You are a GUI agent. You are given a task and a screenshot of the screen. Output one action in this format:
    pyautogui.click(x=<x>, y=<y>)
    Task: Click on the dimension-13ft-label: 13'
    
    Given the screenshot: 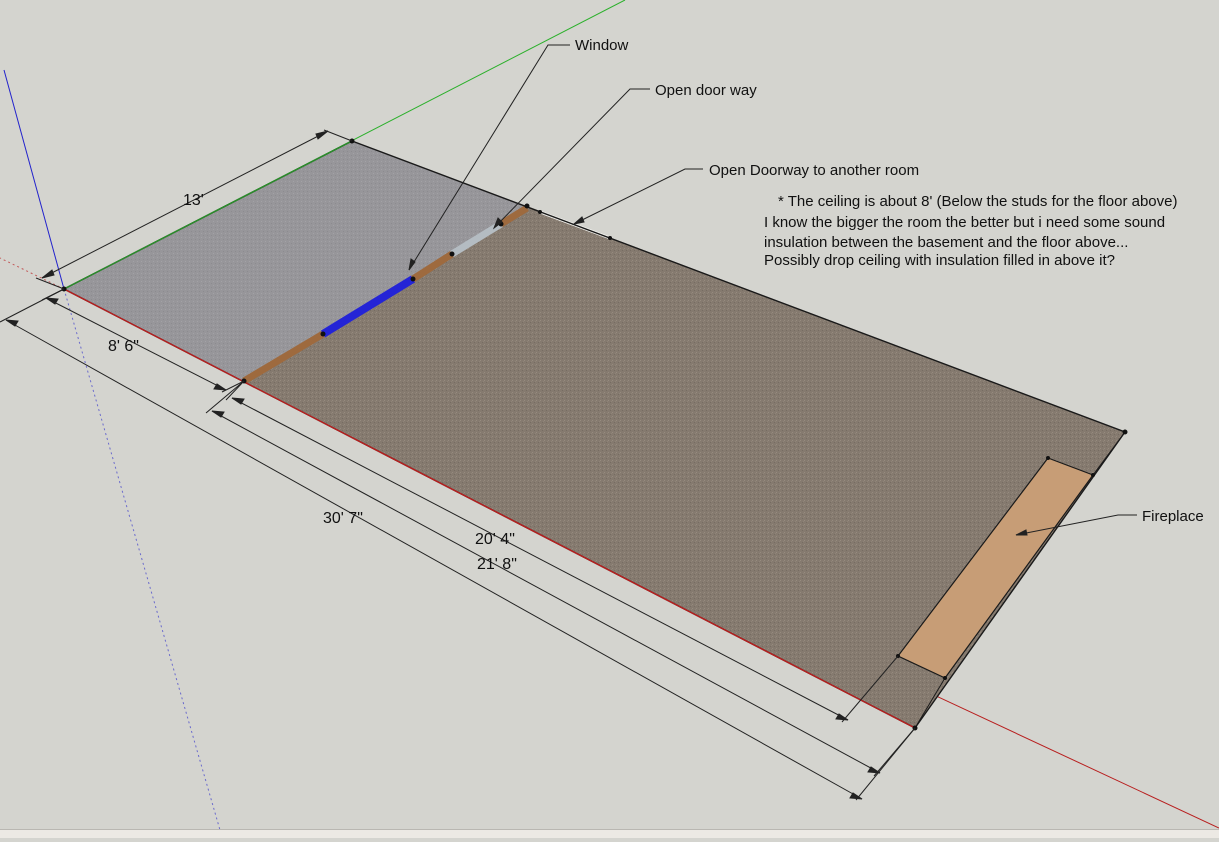 What is the action you would take?
    pyautogui.click(x=193, y=200)
    